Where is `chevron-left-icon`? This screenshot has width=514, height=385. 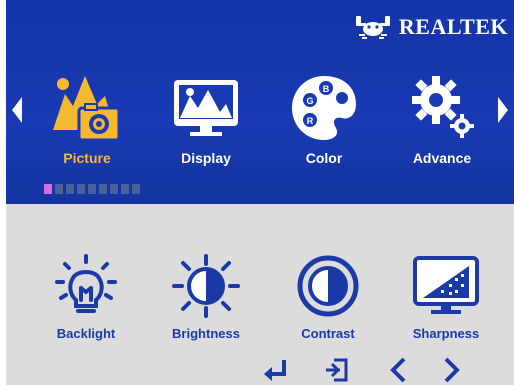
chevron-left-icon is located at coordinates (399, 370).